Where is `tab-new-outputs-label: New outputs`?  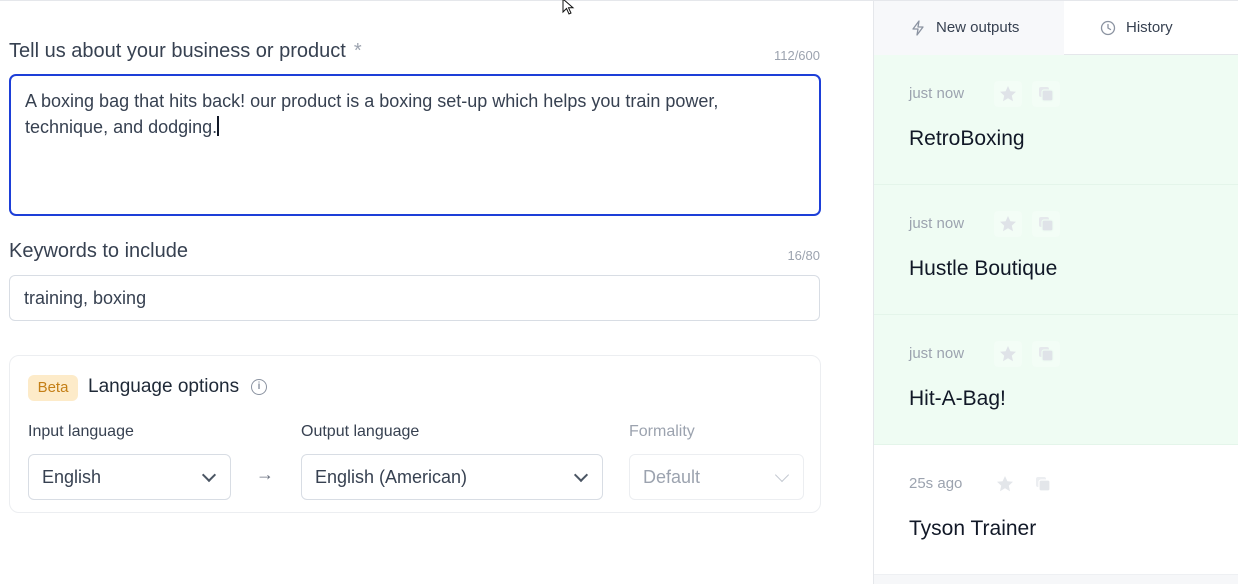
tab-new-outputs-label: New outputs is located at coordinates (978, 27).